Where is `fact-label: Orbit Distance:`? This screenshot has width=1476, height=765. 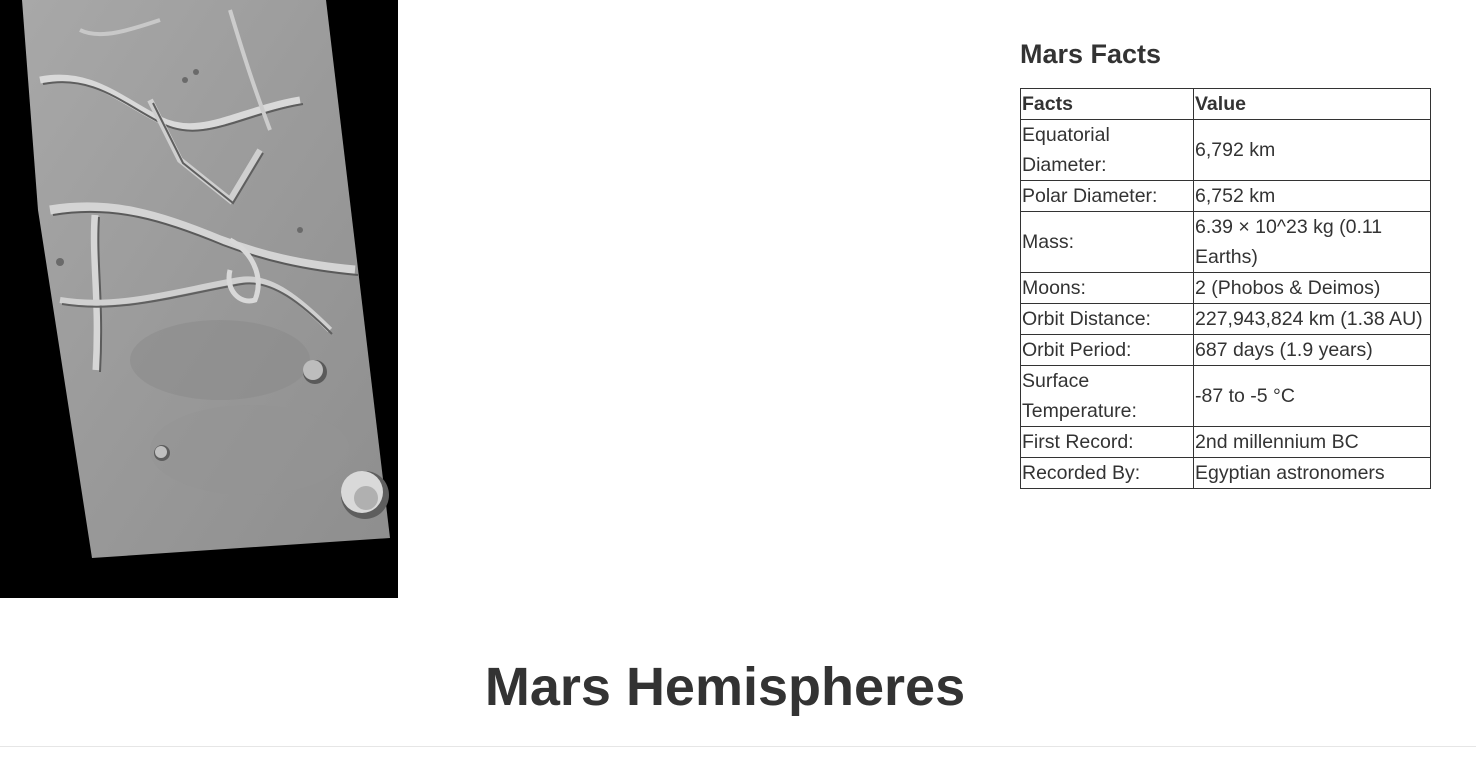
fact-label: Orbit Distance: is located at coordinates (1107, 319).